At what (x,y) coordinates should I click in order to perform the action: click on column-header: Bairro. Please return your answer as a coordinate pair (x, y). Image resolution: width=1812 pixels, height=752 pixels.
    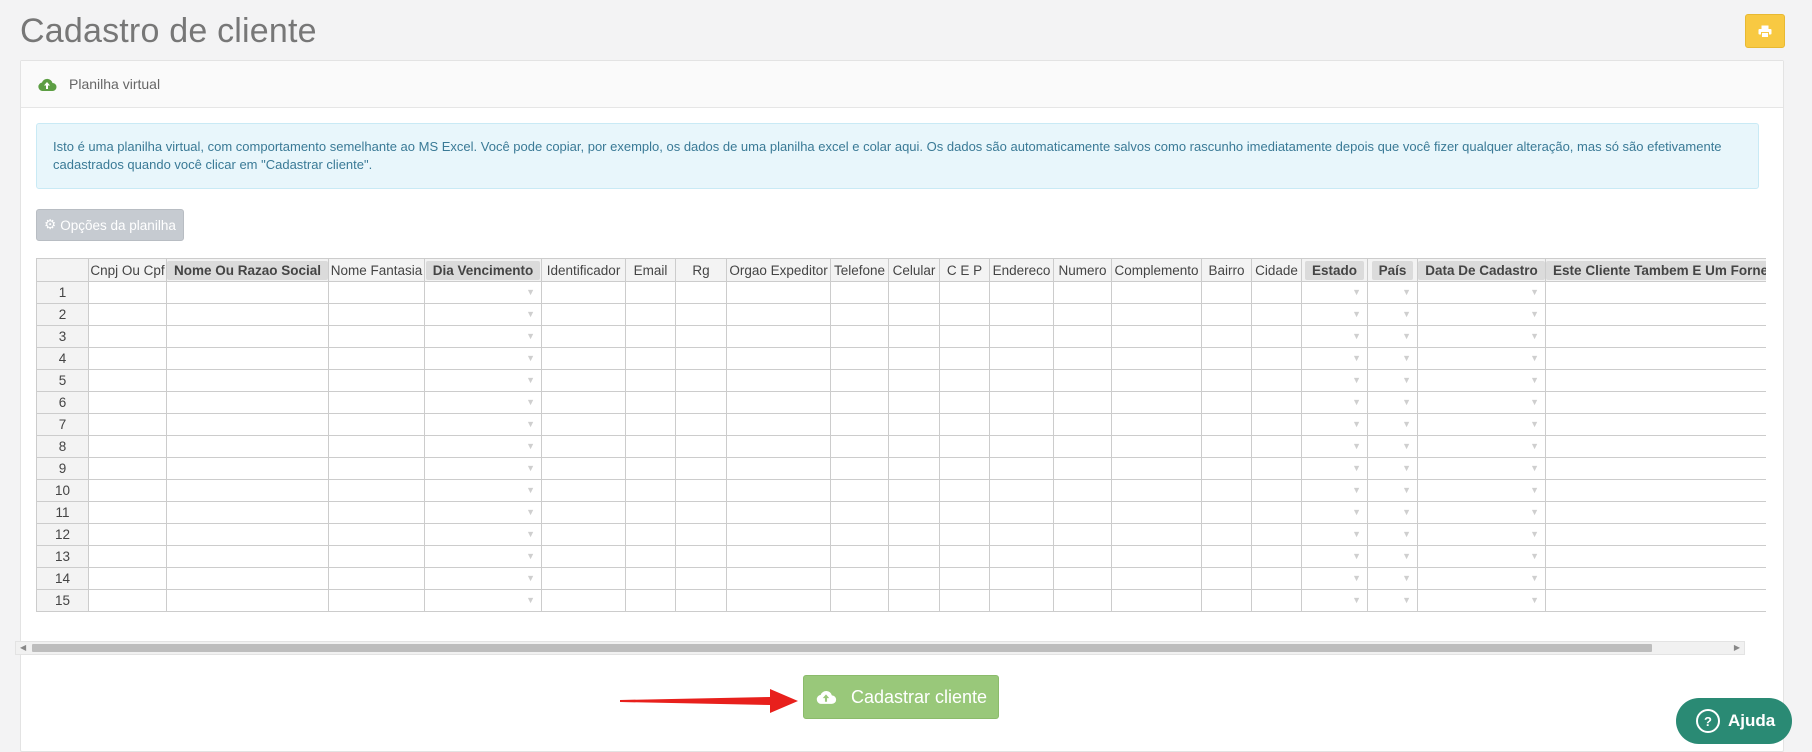
    Looking at the image, I should click on (1227, 270).